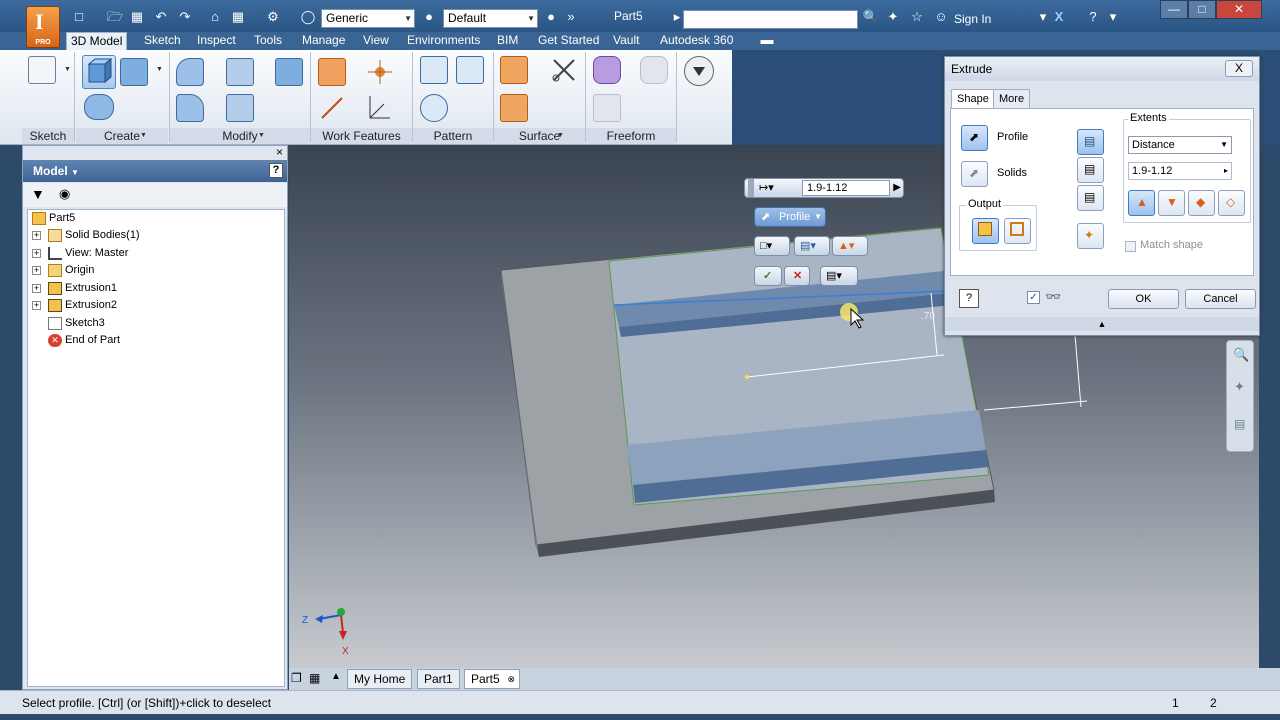 This screenshot has height=720, width=1280. I want to click on zoom-icon: 🔍, so click(1241, 355).